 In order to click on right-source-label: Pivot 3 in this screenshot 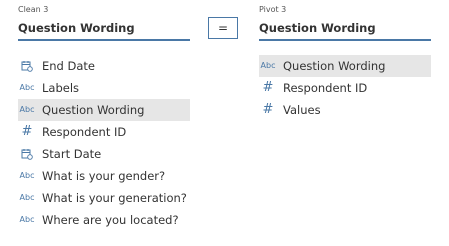, I will do `click(273, 9)`.